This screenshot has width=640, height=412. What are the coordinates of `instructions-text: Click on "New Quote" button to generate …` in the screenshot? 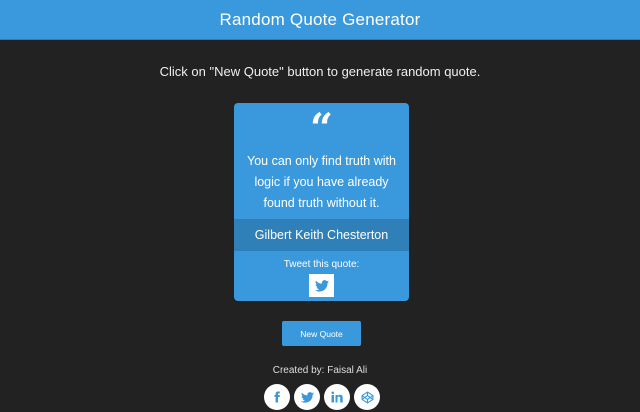 It's located at (320, 71).